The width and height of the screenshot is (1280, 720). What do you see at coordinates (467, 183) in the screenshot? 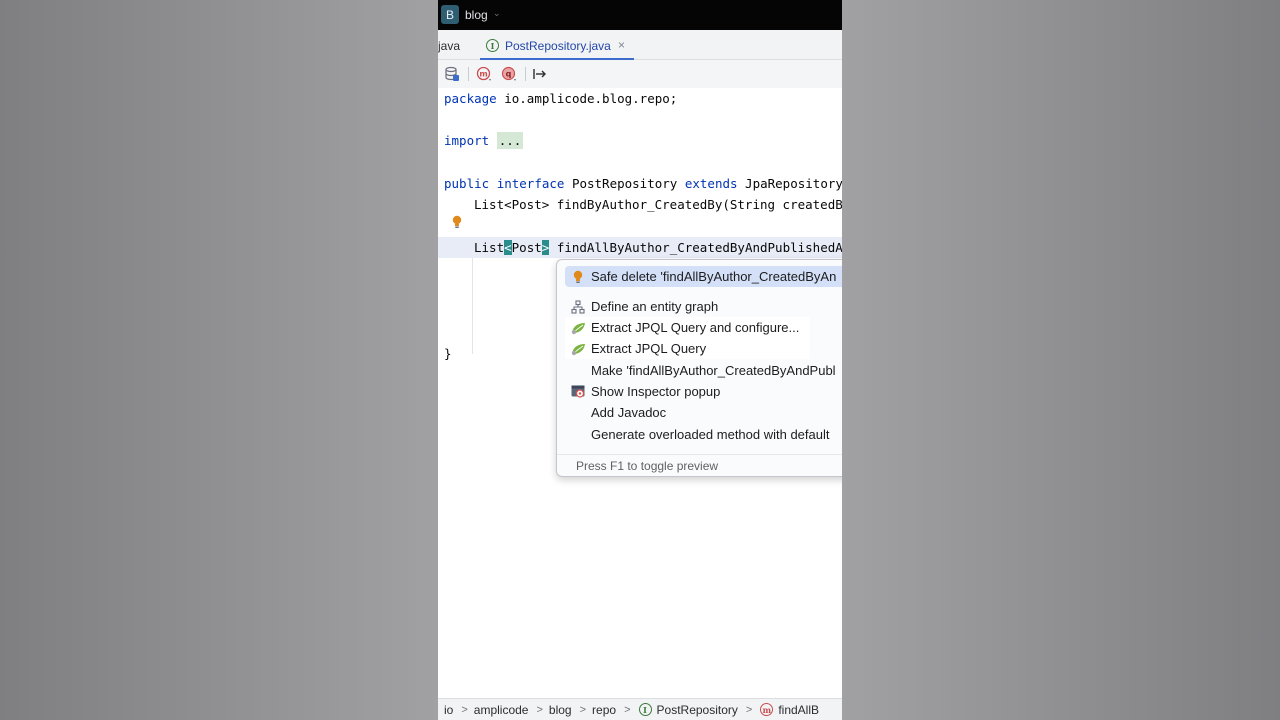
I see `keyword: public` at bounding box center [467, 183].